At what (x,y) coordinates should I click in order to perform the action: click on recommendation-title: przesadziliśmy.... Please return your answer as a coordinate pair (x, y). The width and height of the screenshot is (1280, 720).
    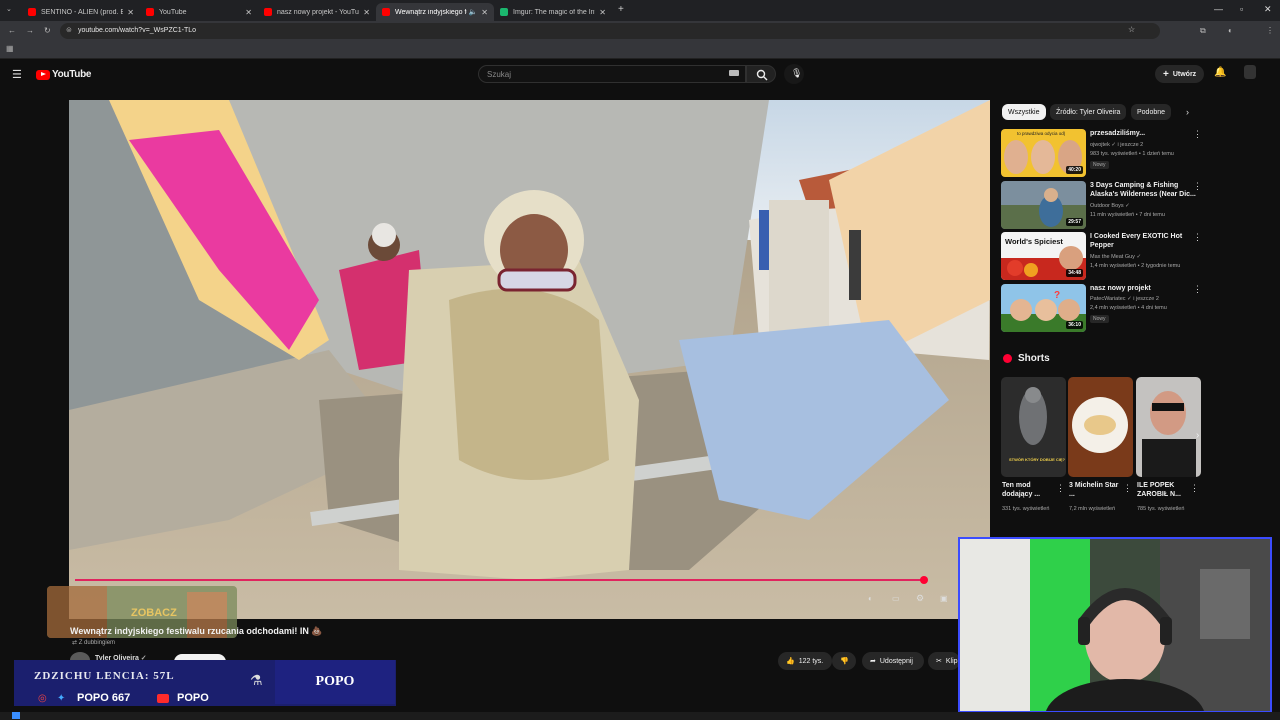
    Looking at the image, I should click on (1143, 133).